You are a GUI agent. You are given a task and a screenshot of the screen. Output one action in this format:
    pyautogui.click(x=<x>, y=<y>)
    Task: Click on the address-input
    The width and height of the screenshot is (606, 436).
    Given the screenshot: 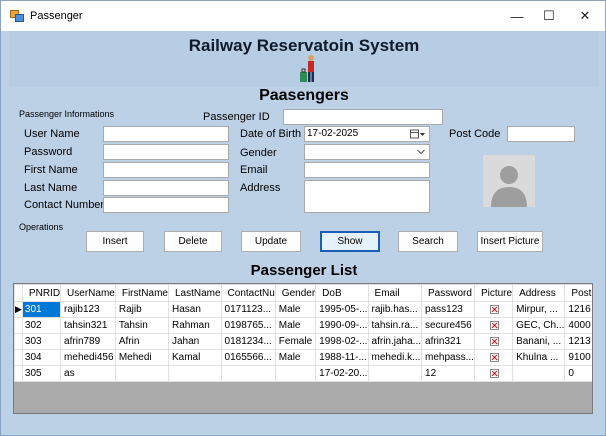 What is the action you would take?
    pyautogui.click(x=367, y=196)
    